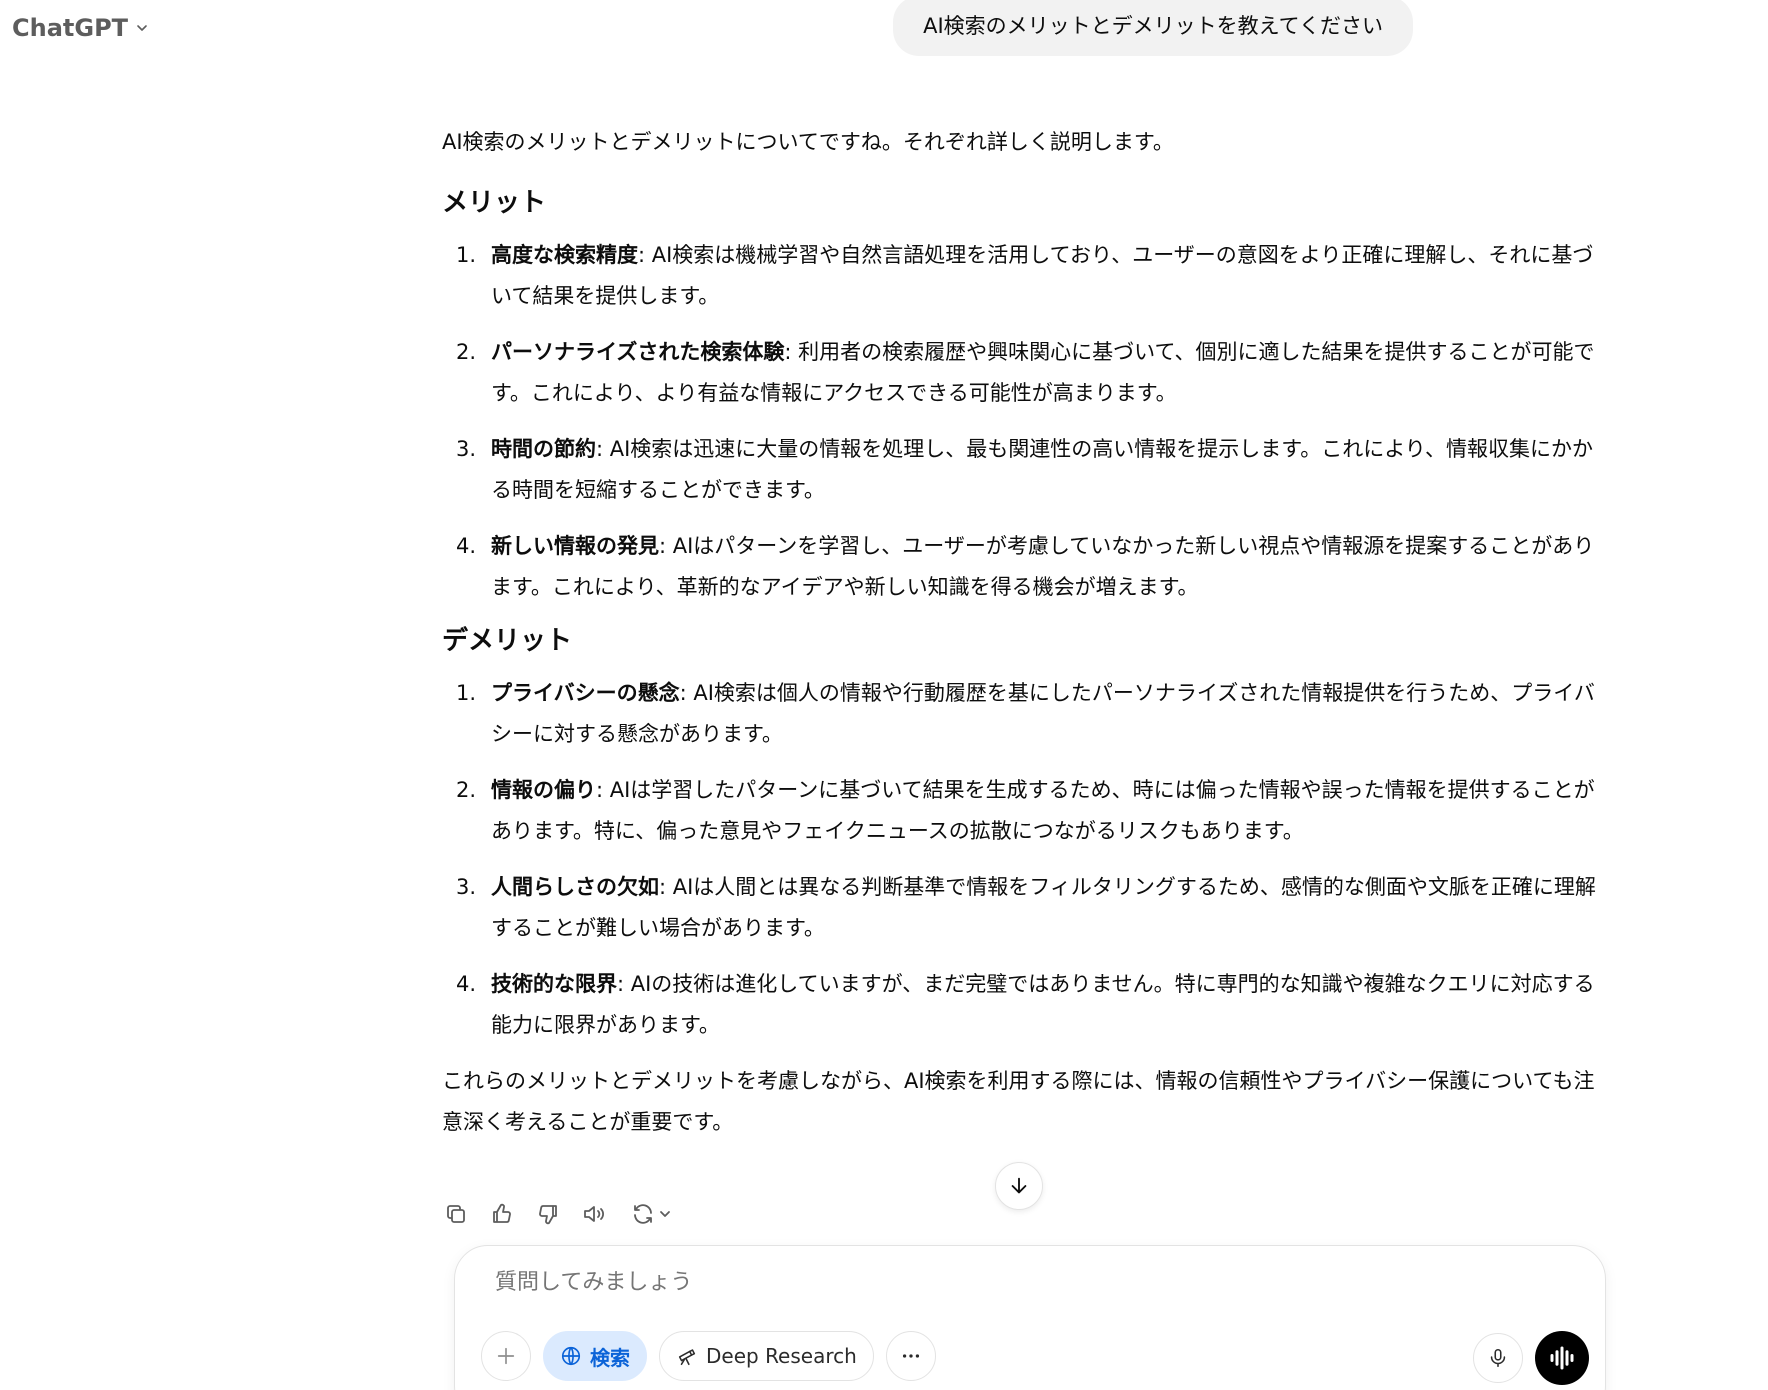  What do you see at coordinates (585, 693) in the screenshot?
I see `item-title: プライバシーの懸念` at bounding box center [585, 693].